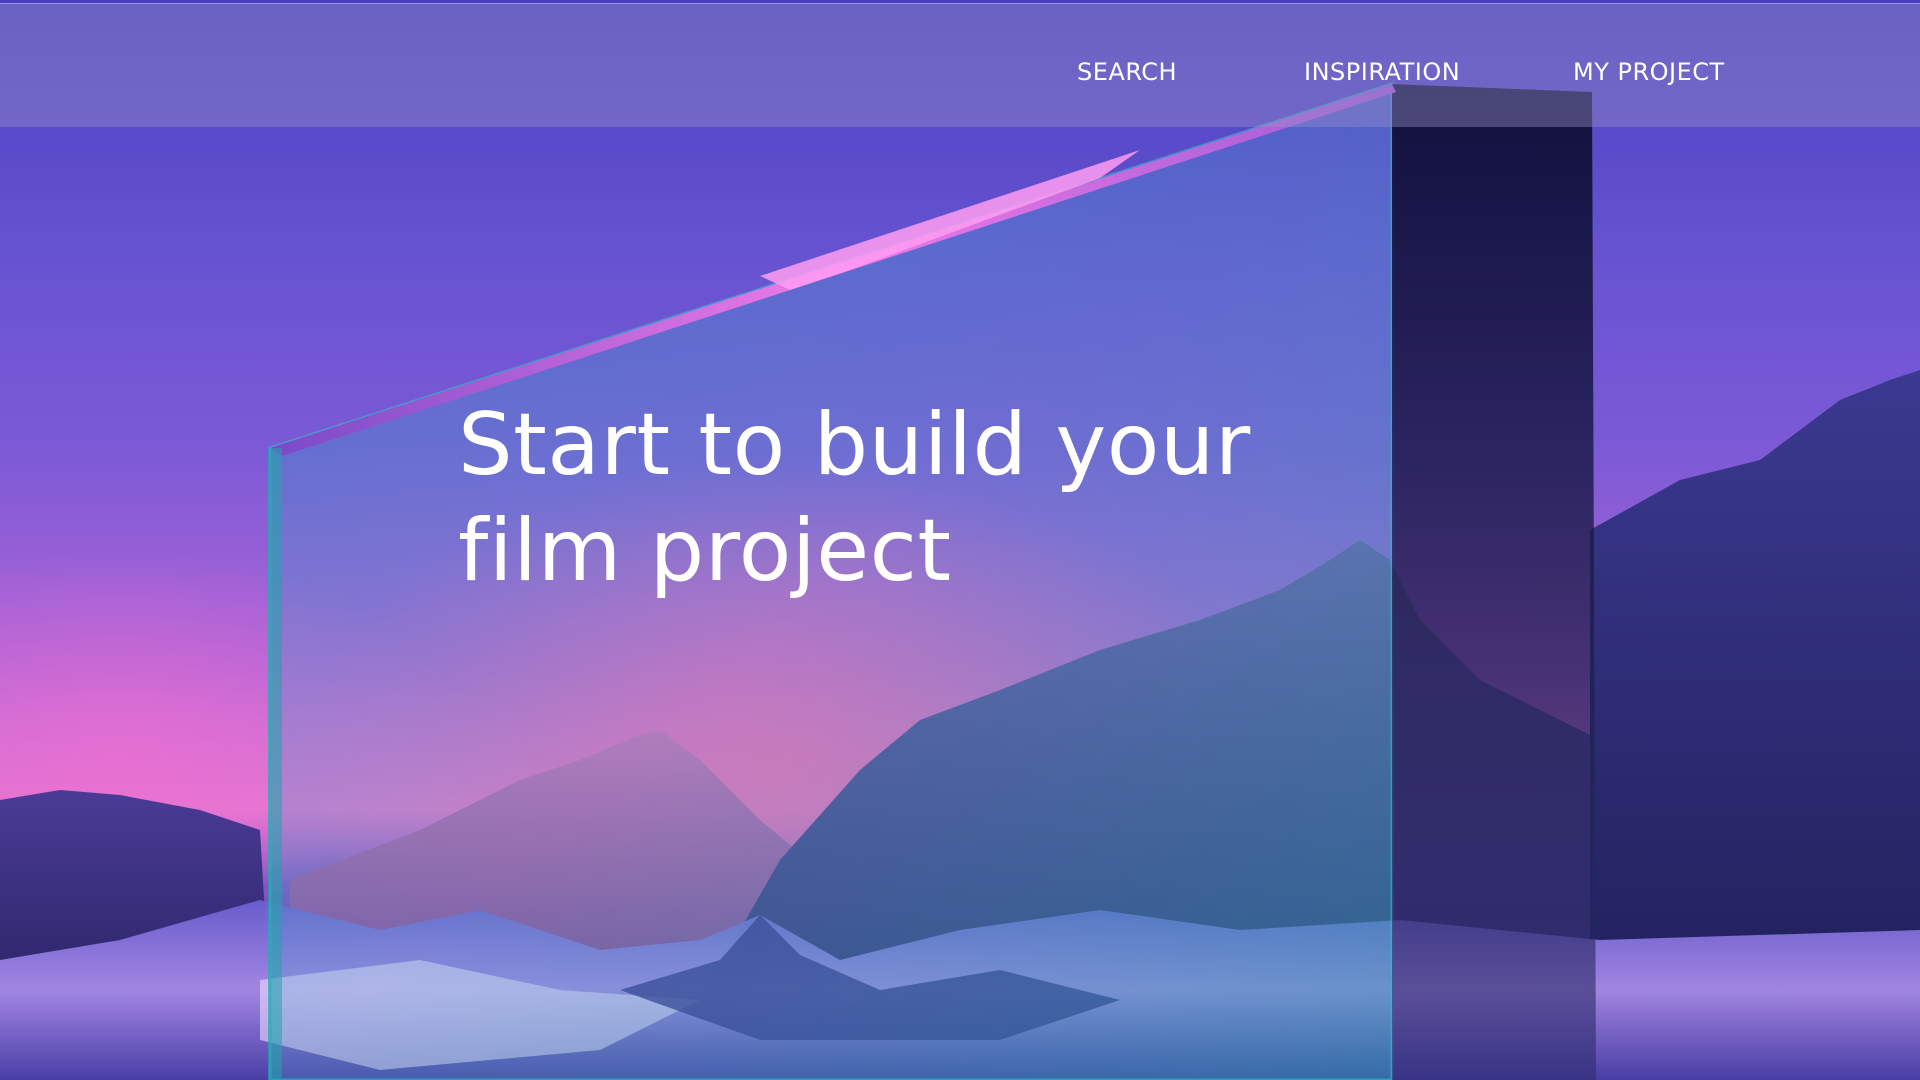  What do you see at coordinates (960, 65) in the screenshot?
I see `top-navbar: SEARCH INSPIRATION MY PROJECT` at bounding box center [960, 65].